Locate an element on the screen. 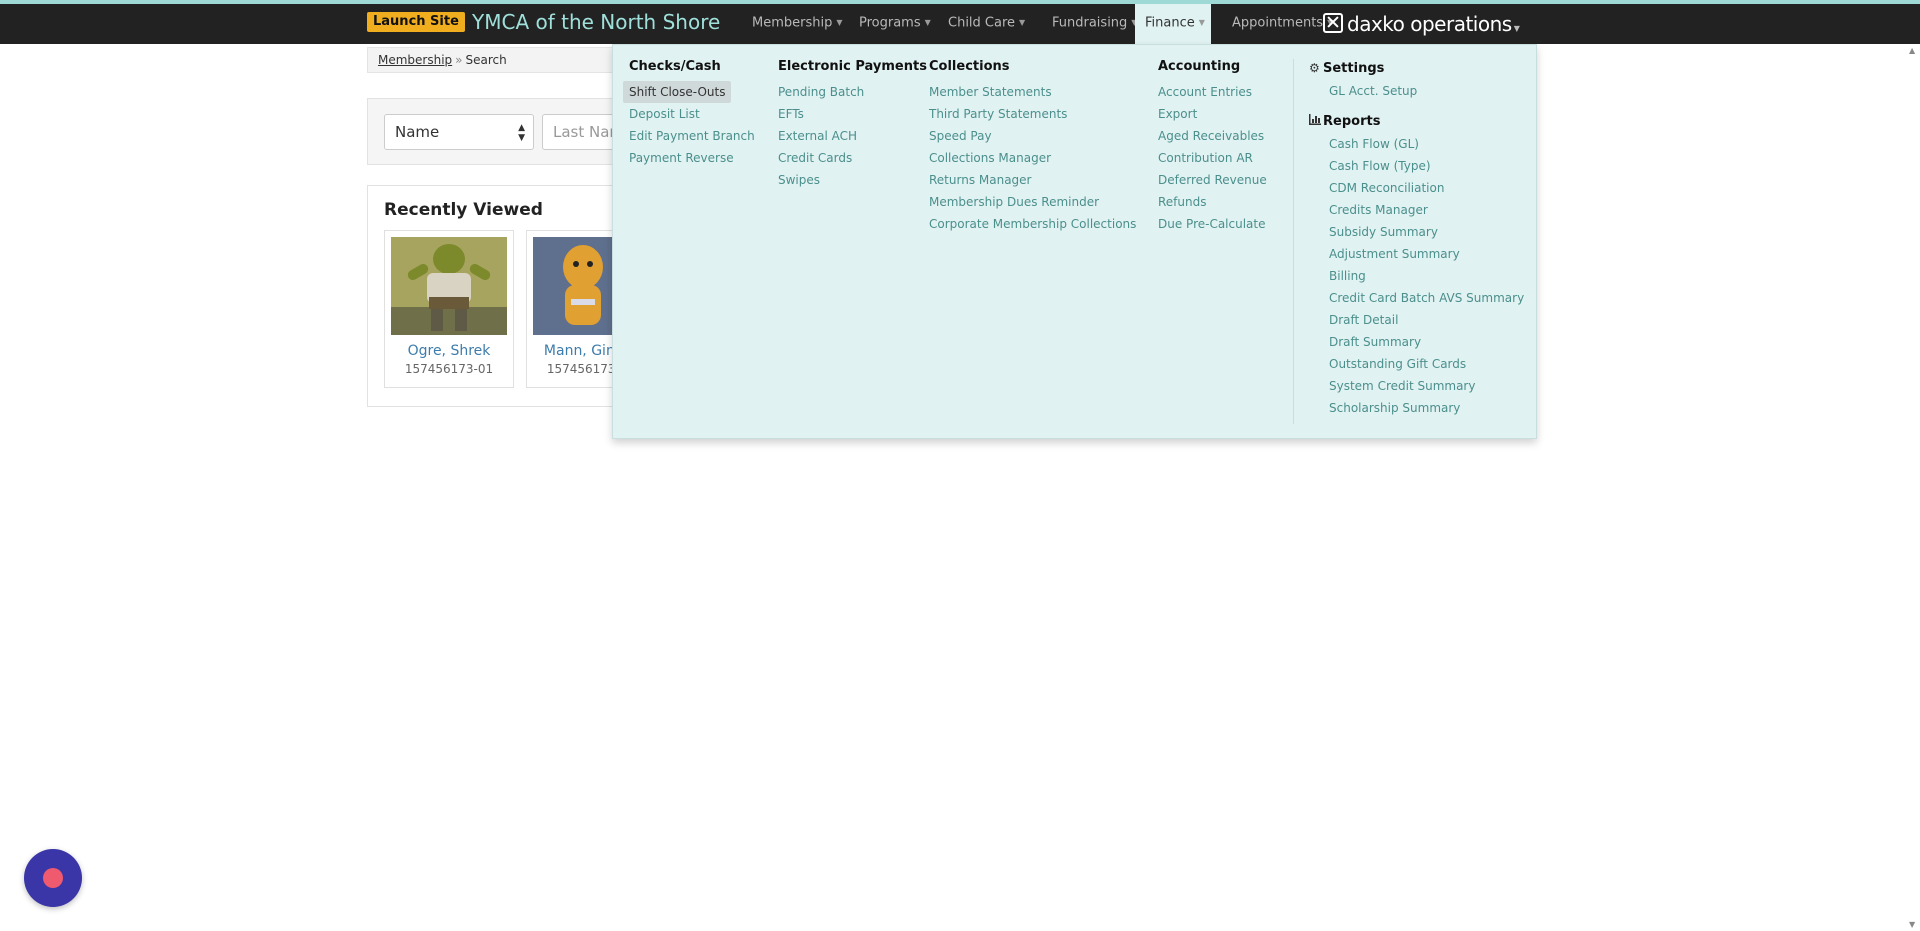 Image resolution: width=1920 pixels, height=931 pixels. corporate-membership-collections-link: Corporate Membership Collections is located at coordinates (1032, 224).